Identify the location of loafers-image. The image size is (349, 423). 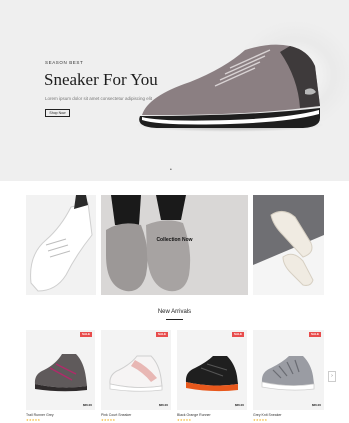
(148, 243).